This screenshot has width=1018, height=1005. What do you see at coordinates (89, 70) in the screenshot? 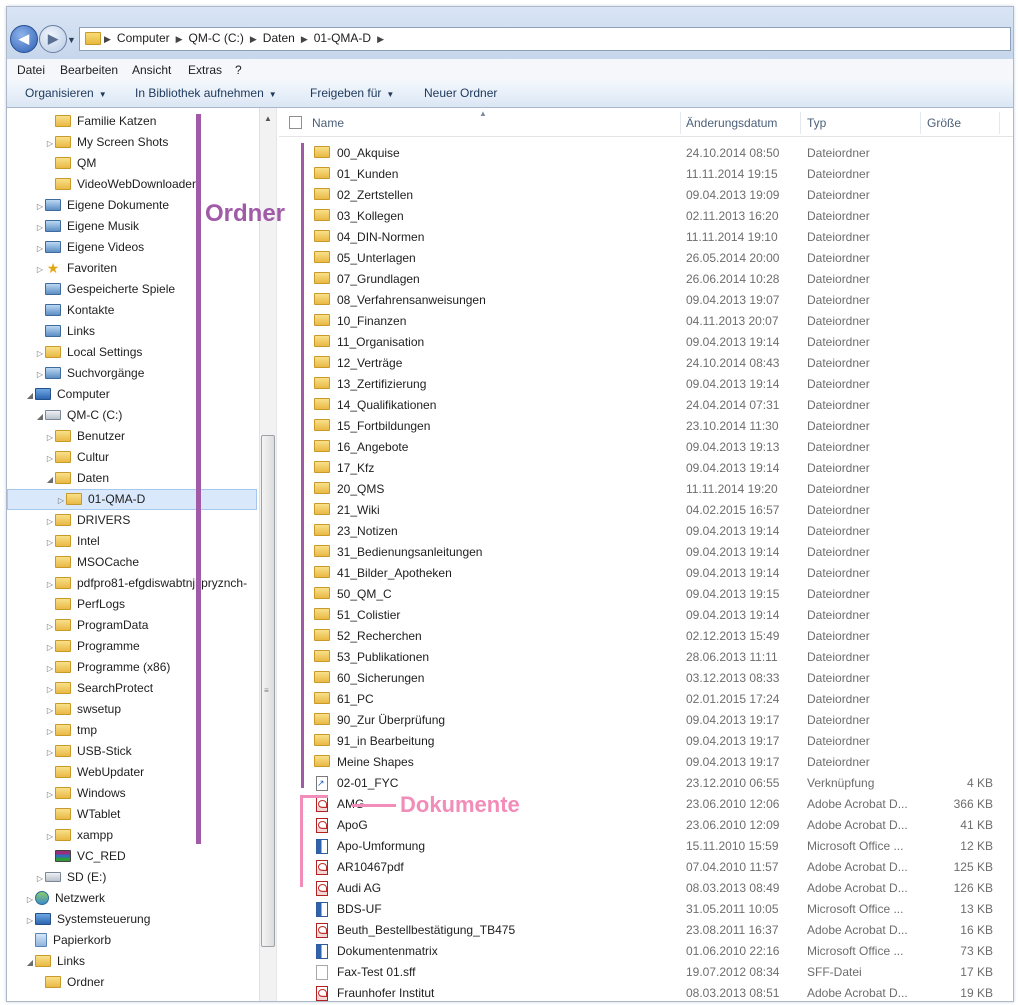
I see `menu-bearbeiten: Bearbeiten` at bounding box center [89, 70].